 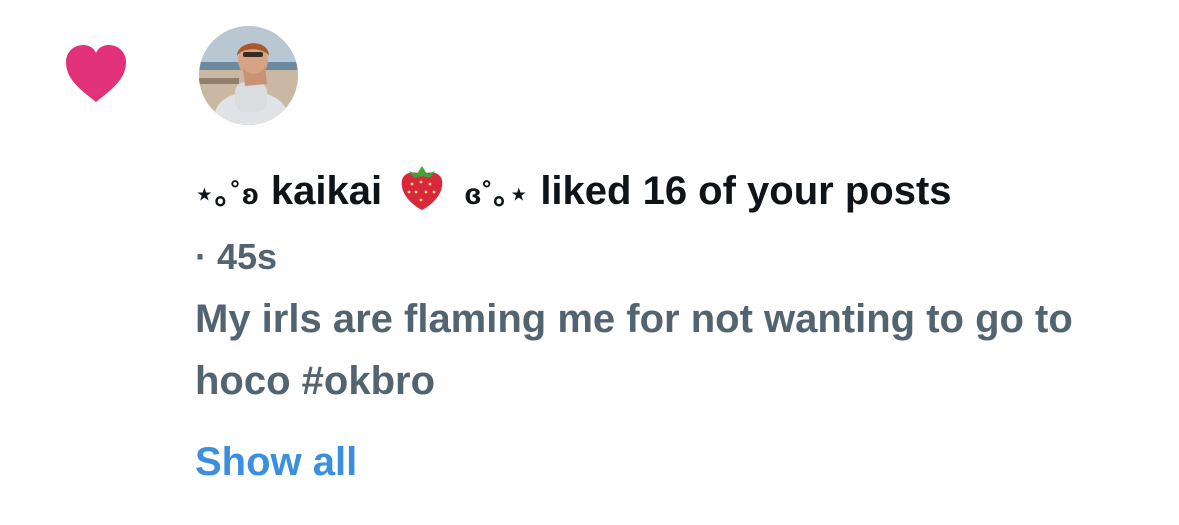 What do you see at coordinates (746, 191) in the screenshot?
I see `action-text: liked 16 of your posts` at bounding box center [746, 191].